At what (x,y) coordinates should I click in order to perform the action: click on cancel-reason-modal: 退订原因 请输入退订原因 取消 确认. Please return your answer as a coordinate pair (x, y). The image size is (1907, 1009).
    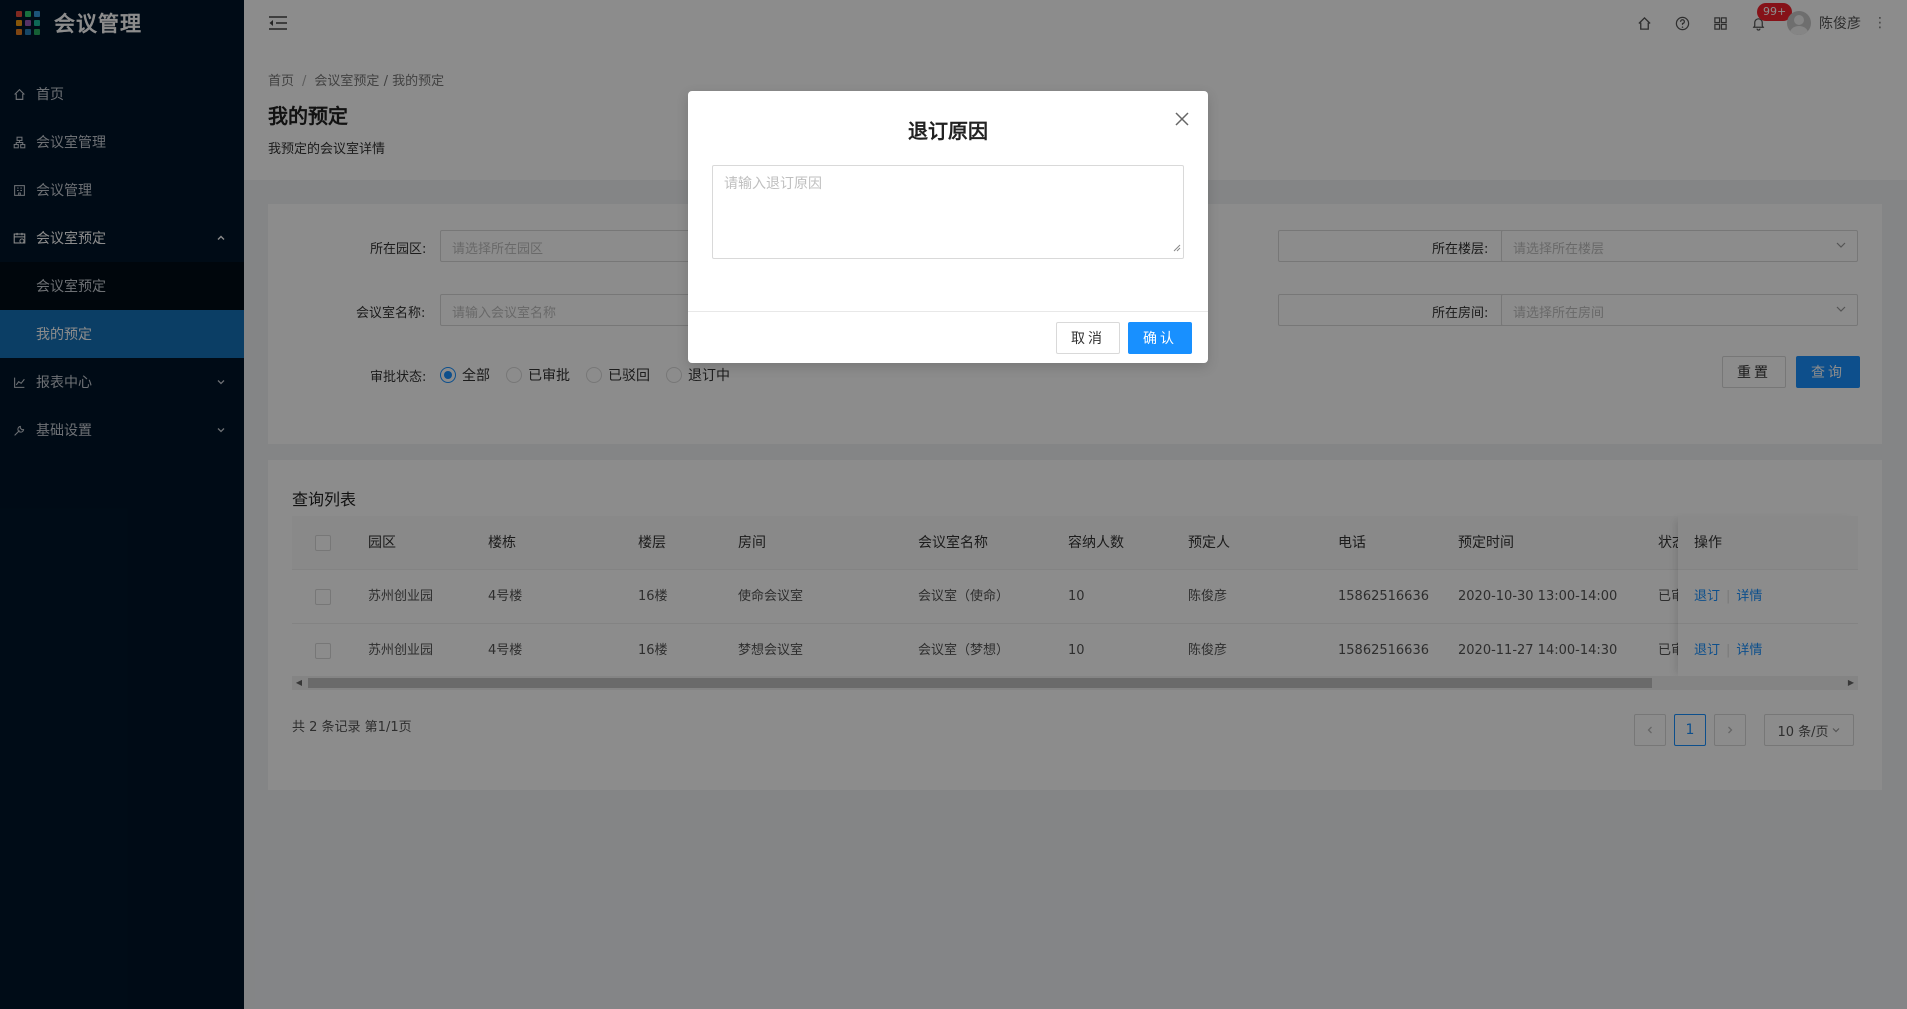
    Looking at the image, I should click on (948, 227).